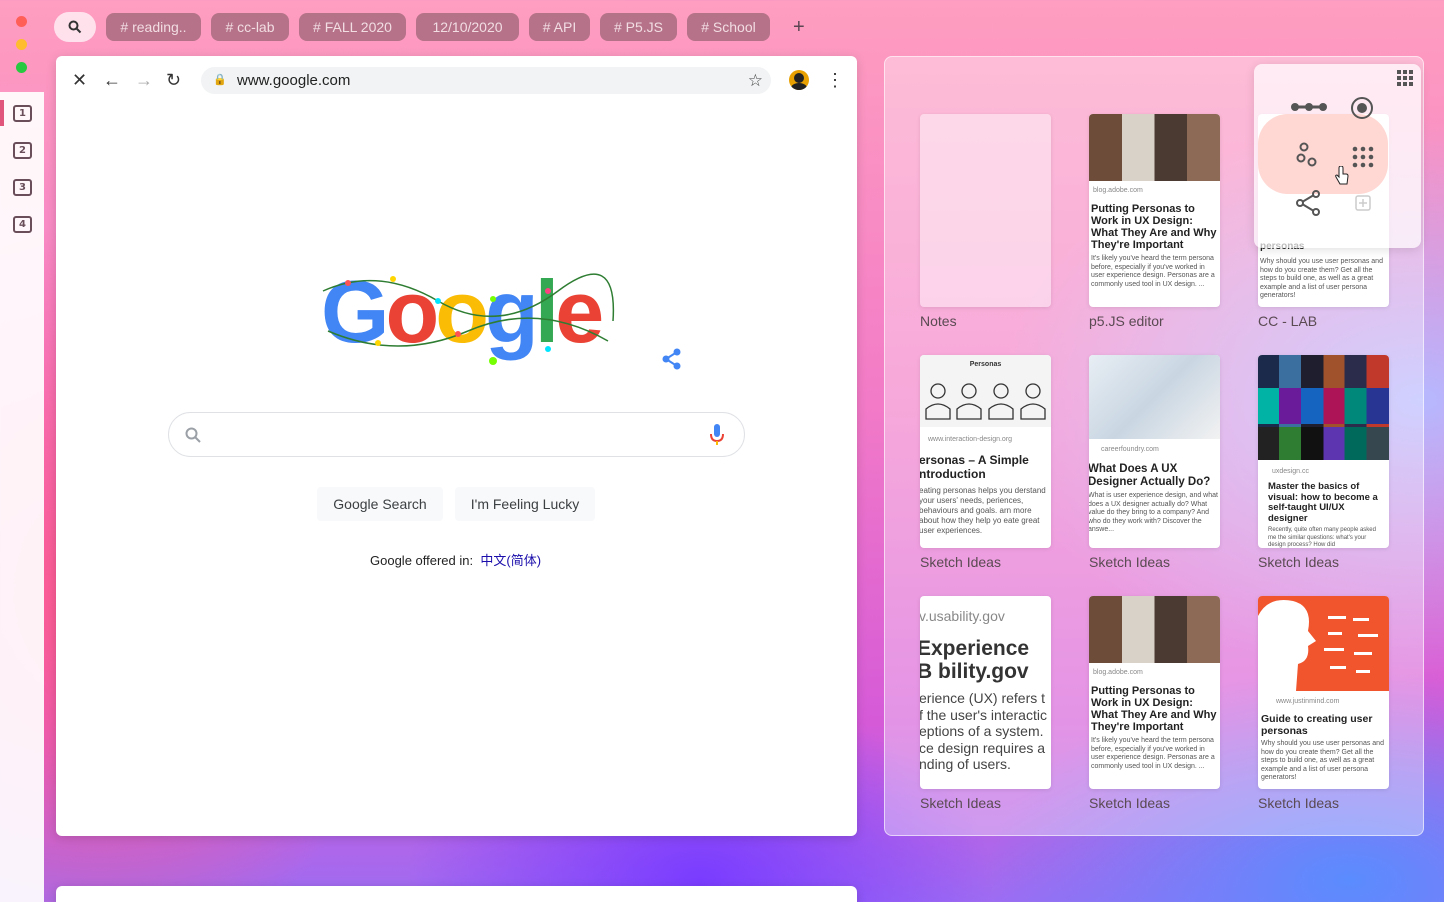  Describe the element at coordinates (938, 321) in the screenshot. I see `card-caption: Notes` at that location.